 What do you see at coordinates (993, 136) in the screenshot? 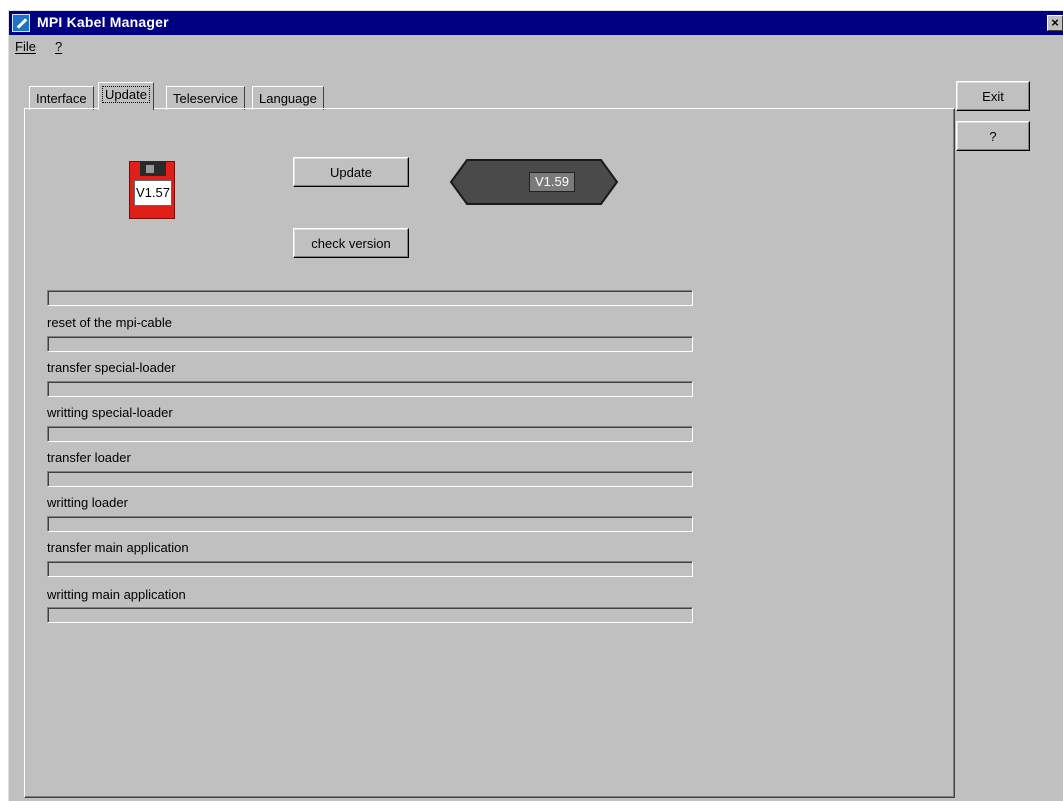
I see `help-button: ?` at bounding box center [993, 136].